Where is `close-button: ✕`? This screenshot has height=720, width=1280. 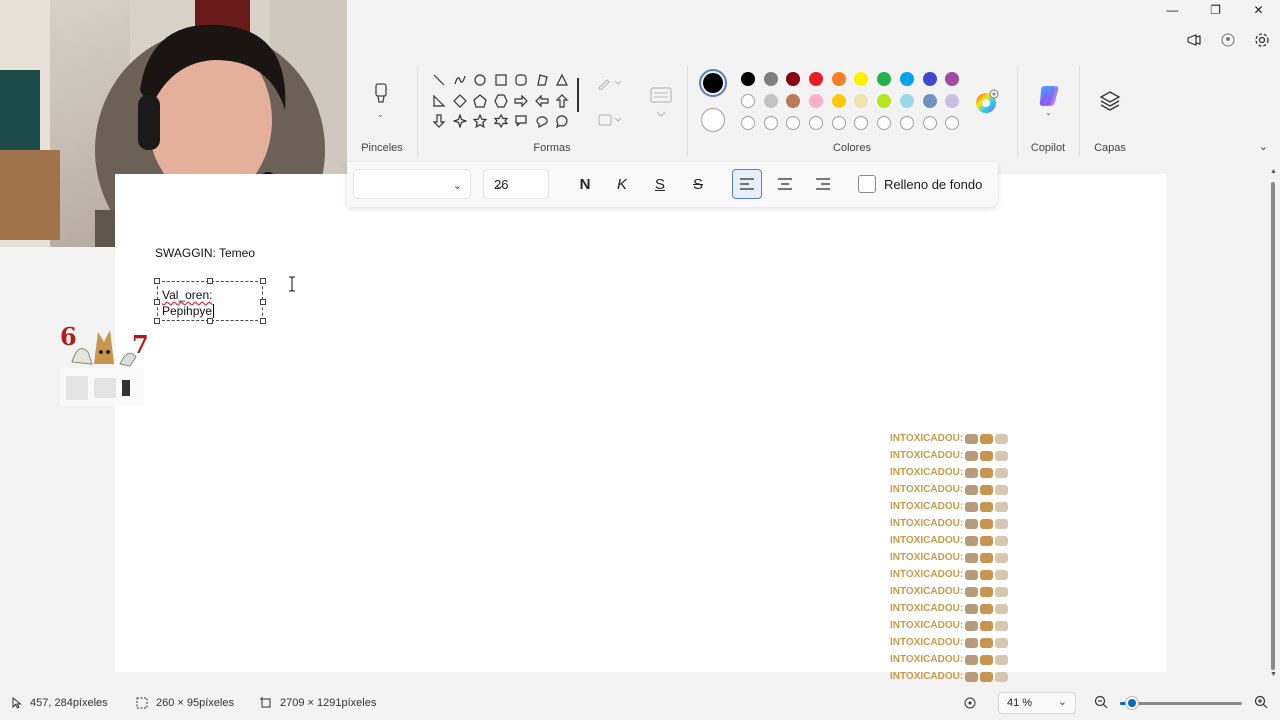
close-button: ✕ is located at coordinates (1258, 10).